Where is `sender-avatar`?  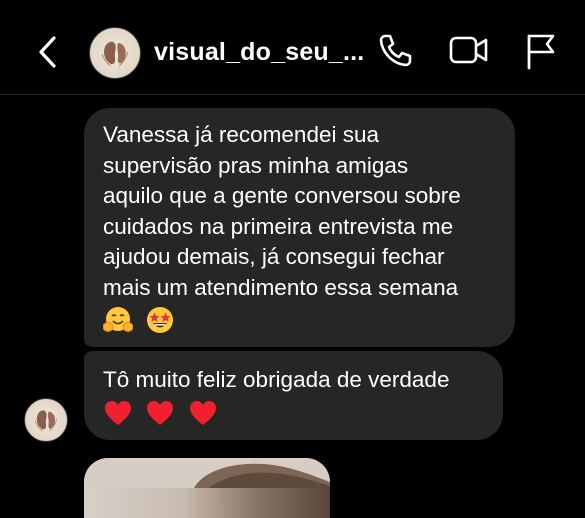 sender-avatar is located at coordinates (46, 420).